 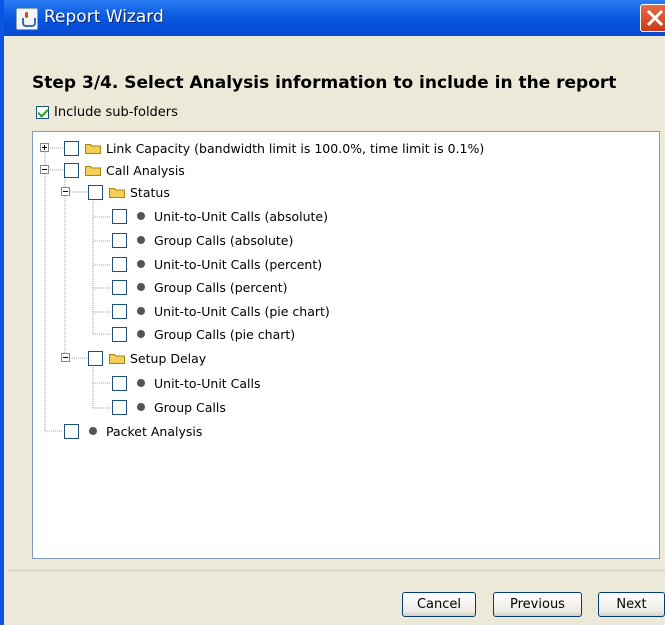 I want to click on close-button, so click(x=652, y=18).